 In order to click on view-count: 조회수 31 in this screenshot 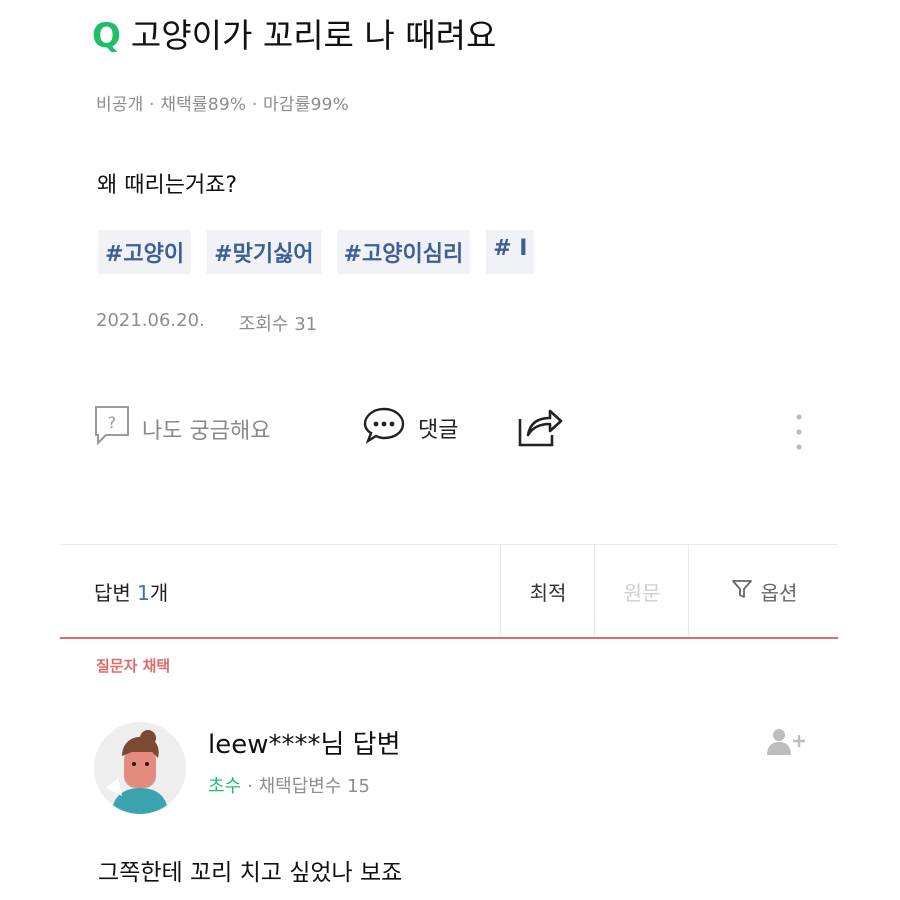, I will do `click(278, 324)`.